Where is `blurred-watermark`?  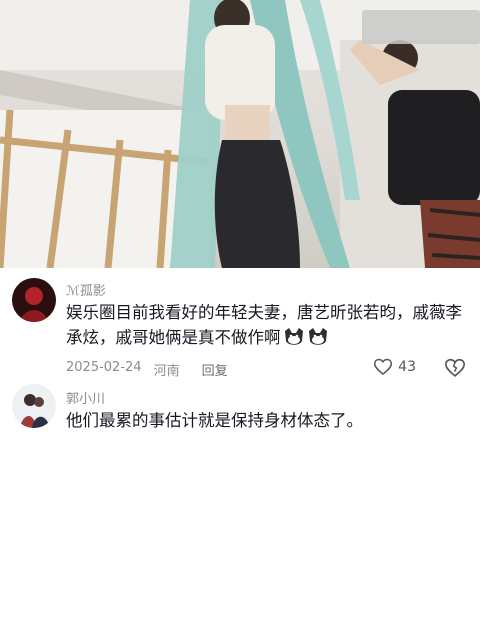 blurred-watermark is located at coordinates (421, 27).